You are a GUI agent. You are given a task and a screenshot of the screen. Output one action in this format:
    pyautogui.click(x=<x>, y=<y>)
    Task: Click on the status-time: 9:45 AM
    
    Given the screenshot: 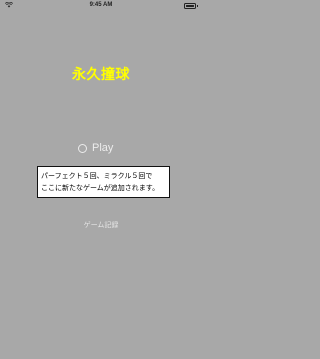 What is the action you would take?
    pyautogui.click(x=101, y=5)
    